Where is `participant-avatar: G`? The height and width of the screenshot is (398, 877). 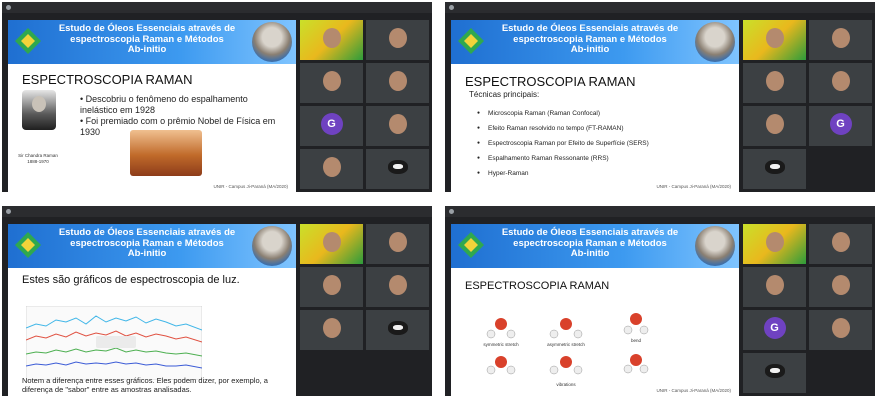 participant-avatar: G is located at coordinates (840, 124).